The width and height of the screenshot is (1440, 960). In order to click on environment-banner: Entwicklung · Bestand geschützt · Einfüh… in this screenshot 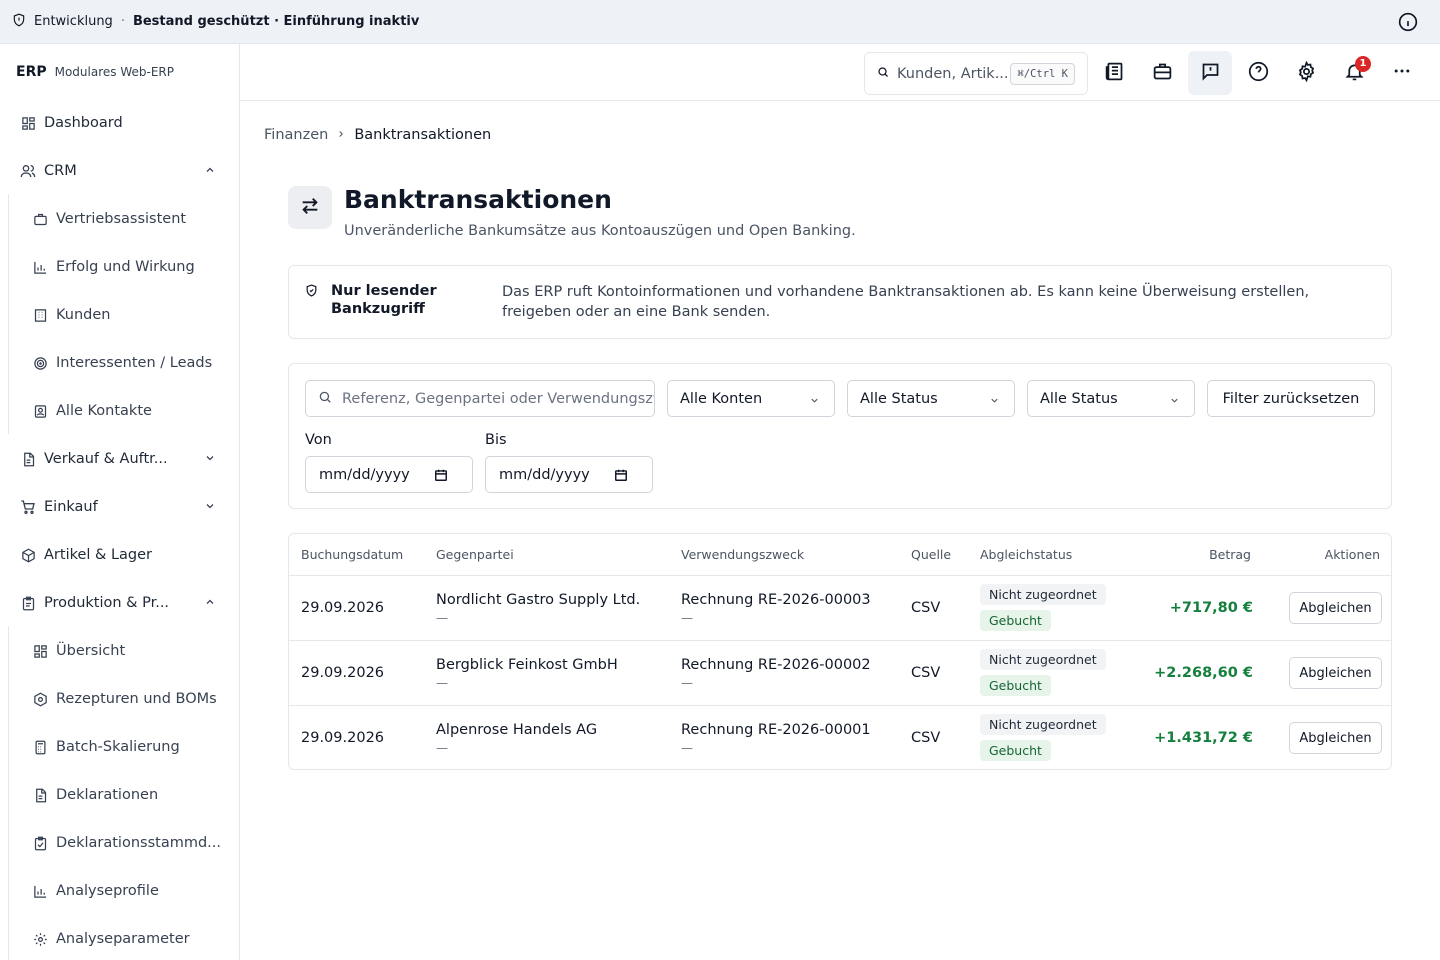, I will do `click(720, 22)`.